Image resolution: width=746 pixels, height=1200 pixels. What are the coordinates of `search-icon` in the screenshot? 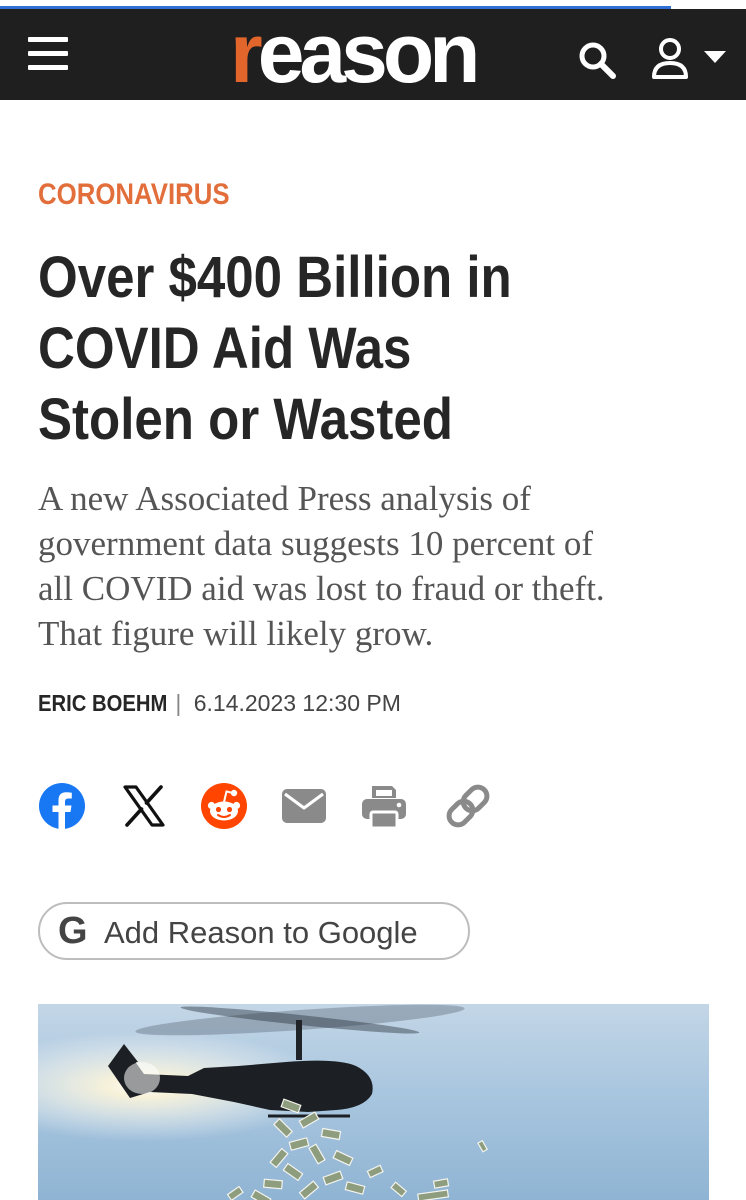 It's located at (597, 60).